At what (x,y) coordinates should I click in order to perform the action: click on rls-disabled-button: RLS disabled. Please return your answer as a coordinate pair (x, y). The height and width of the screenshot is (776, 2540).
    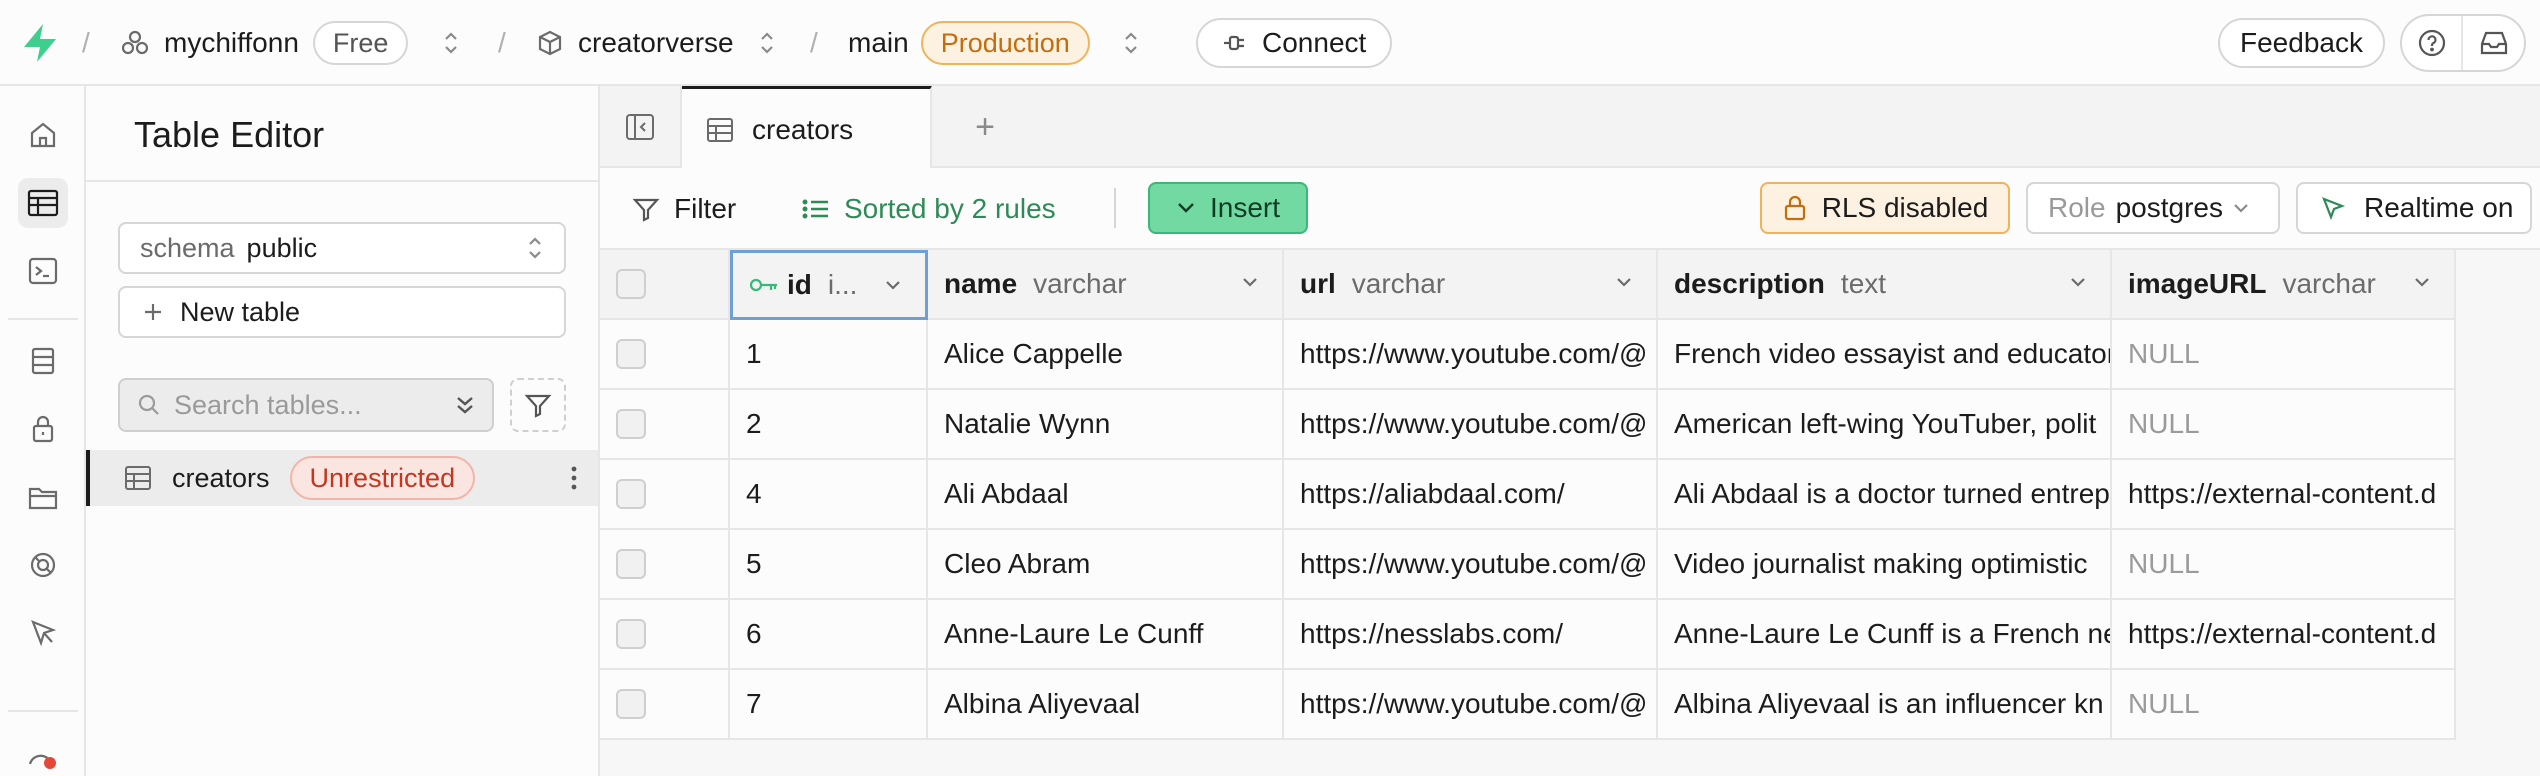
    Looking at the image, I should click on (1885, 208).